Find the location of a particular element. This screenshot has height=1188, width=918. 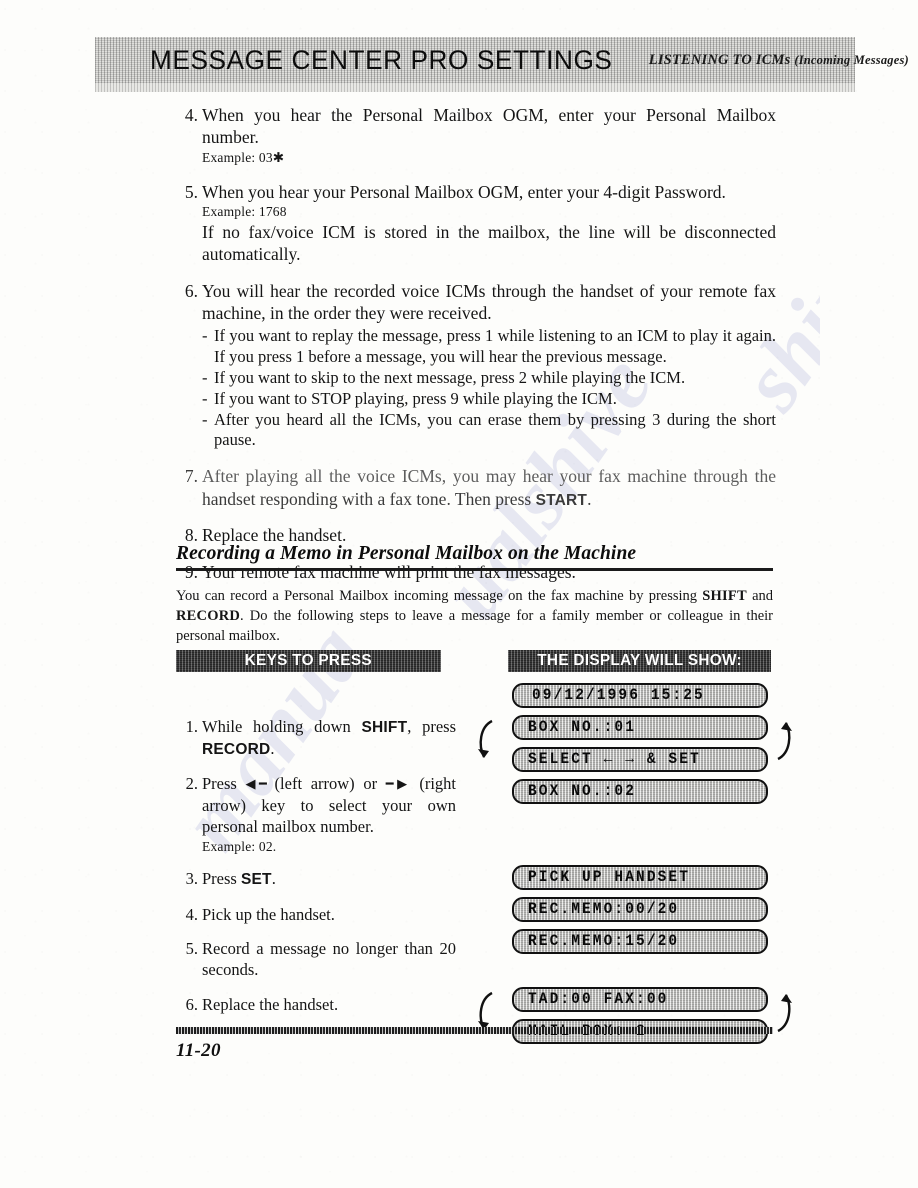

keys-step-text: Replace the handset. is located at coordinates (270, 1004).